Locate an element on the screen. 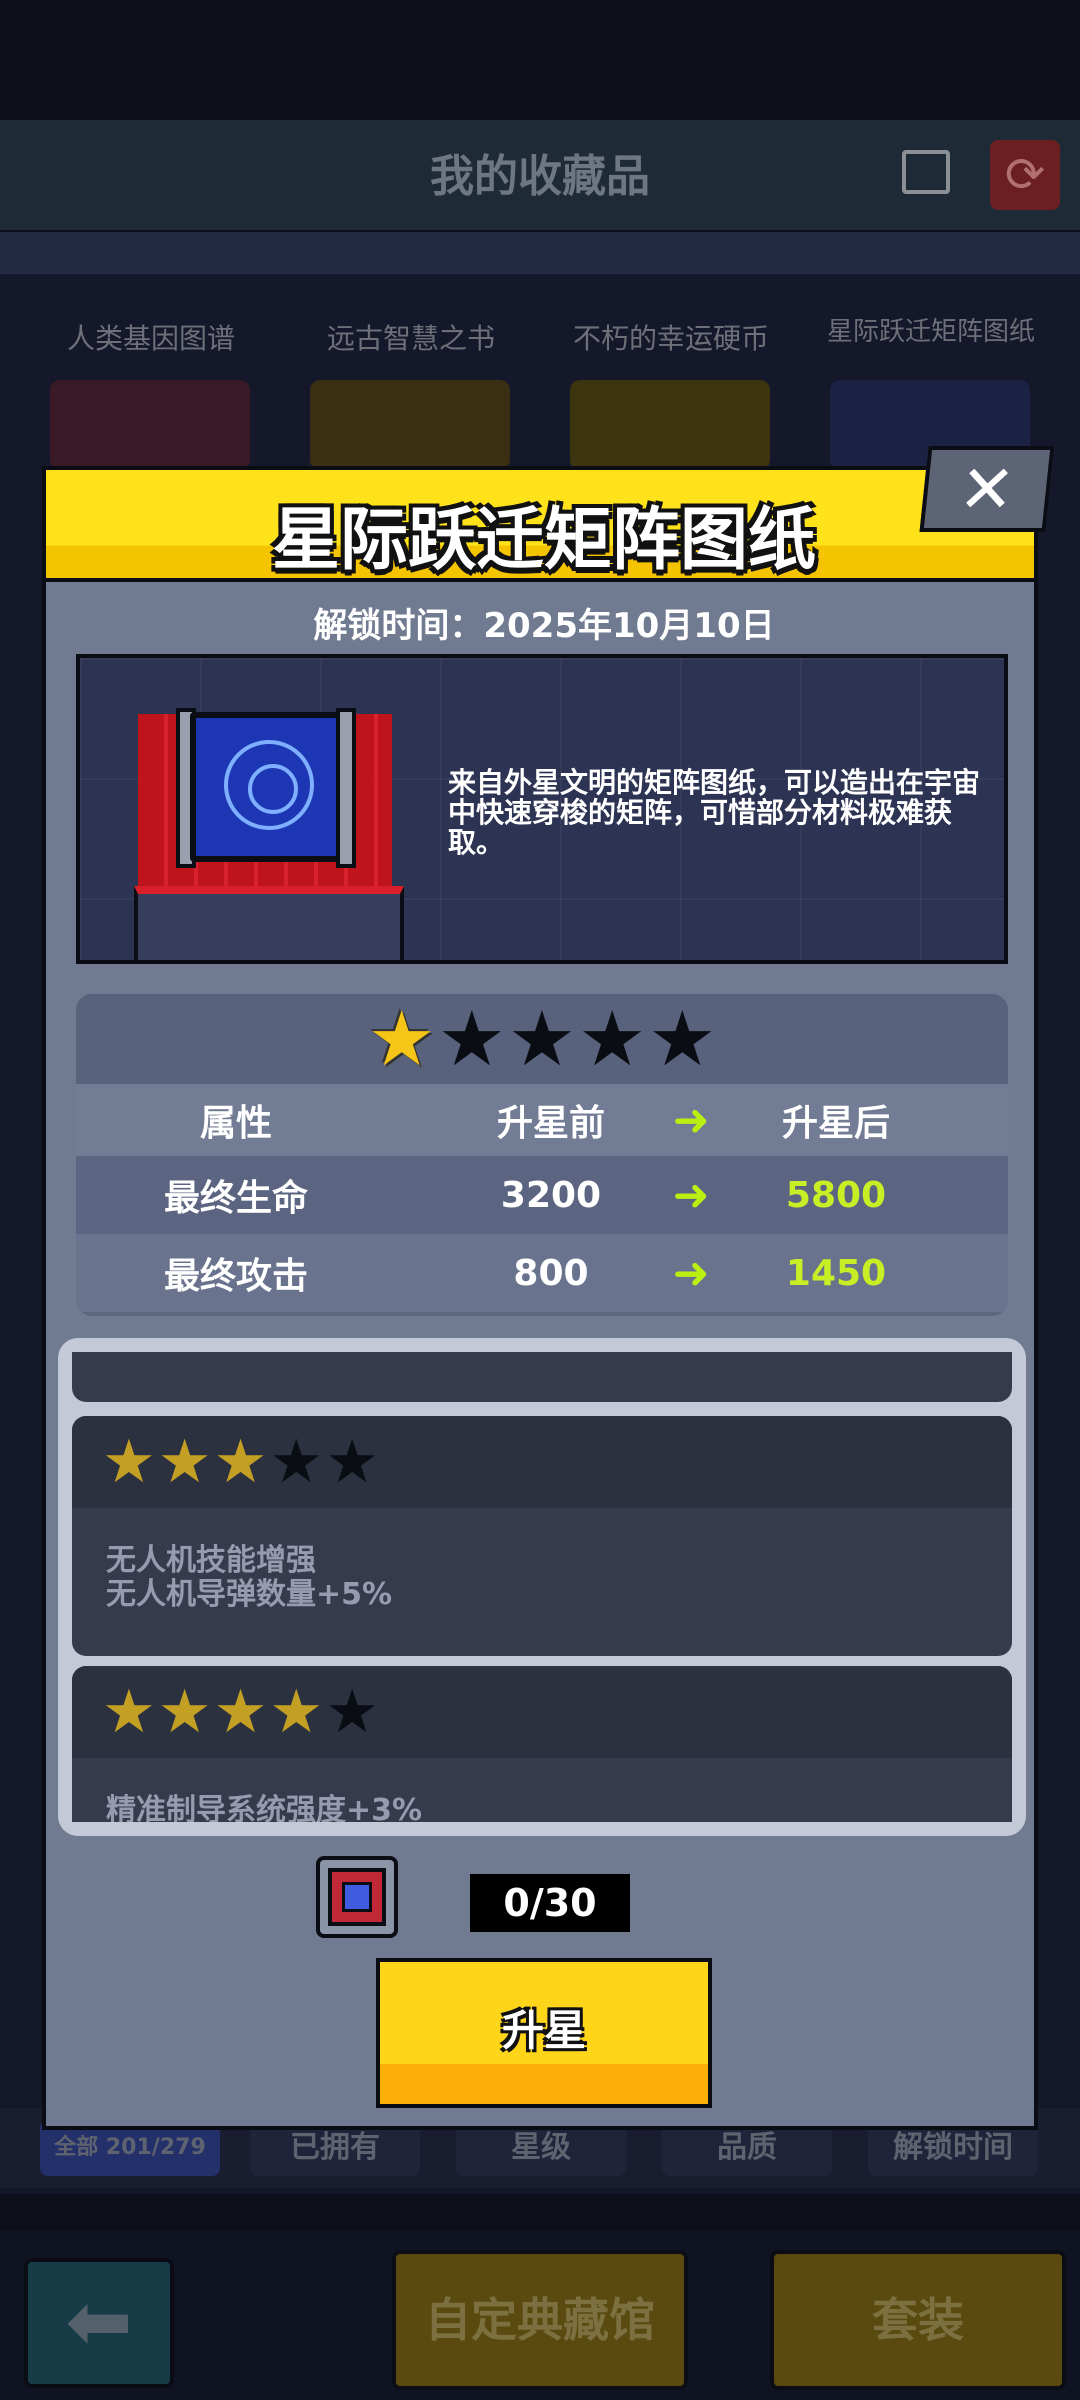  stat-header-name: 属性 is located at coordinates (235, 1123).